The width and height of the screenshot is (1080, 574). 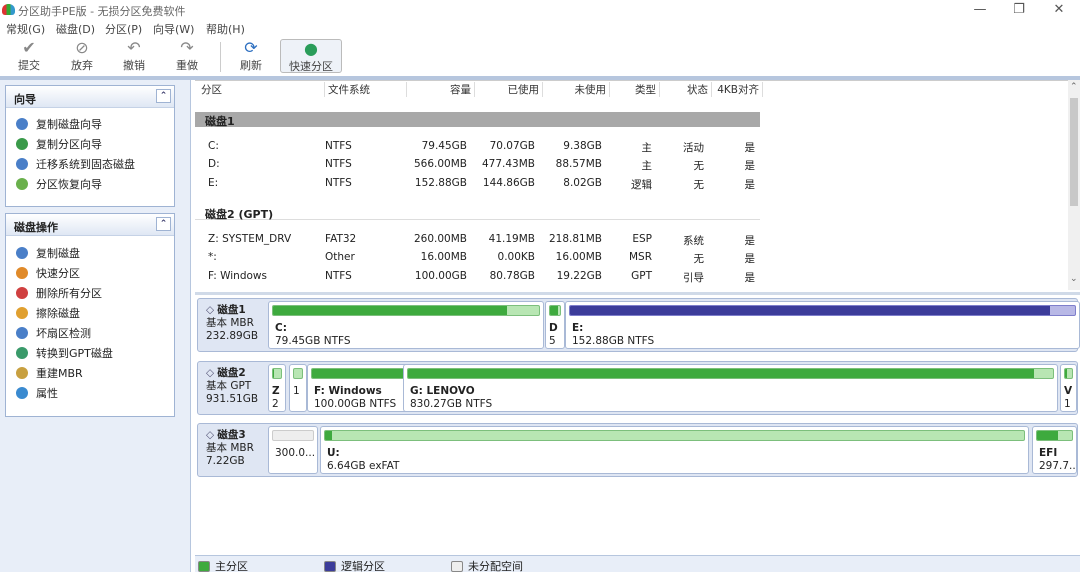 I want to click on table-cell: Z: SYSTEM_DRV, so click(x=250, y=239).